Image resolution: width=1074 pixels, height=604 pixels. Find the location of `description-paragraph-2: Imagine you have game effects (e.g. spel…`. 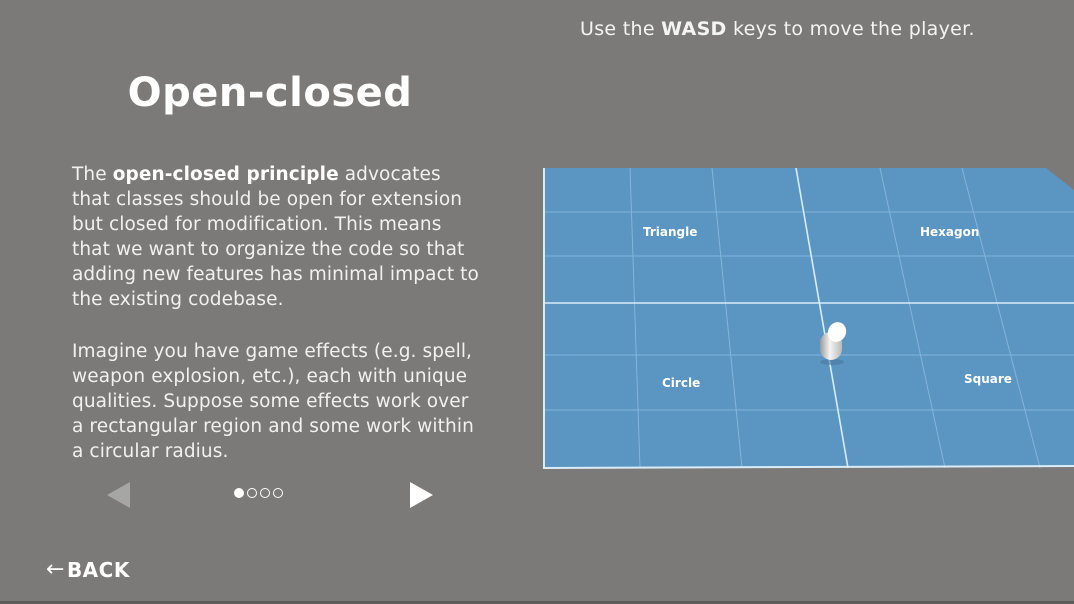

description-paragraph-2: Imagine you have game effects (e.g. spel… is located at coordinates (273, 401).